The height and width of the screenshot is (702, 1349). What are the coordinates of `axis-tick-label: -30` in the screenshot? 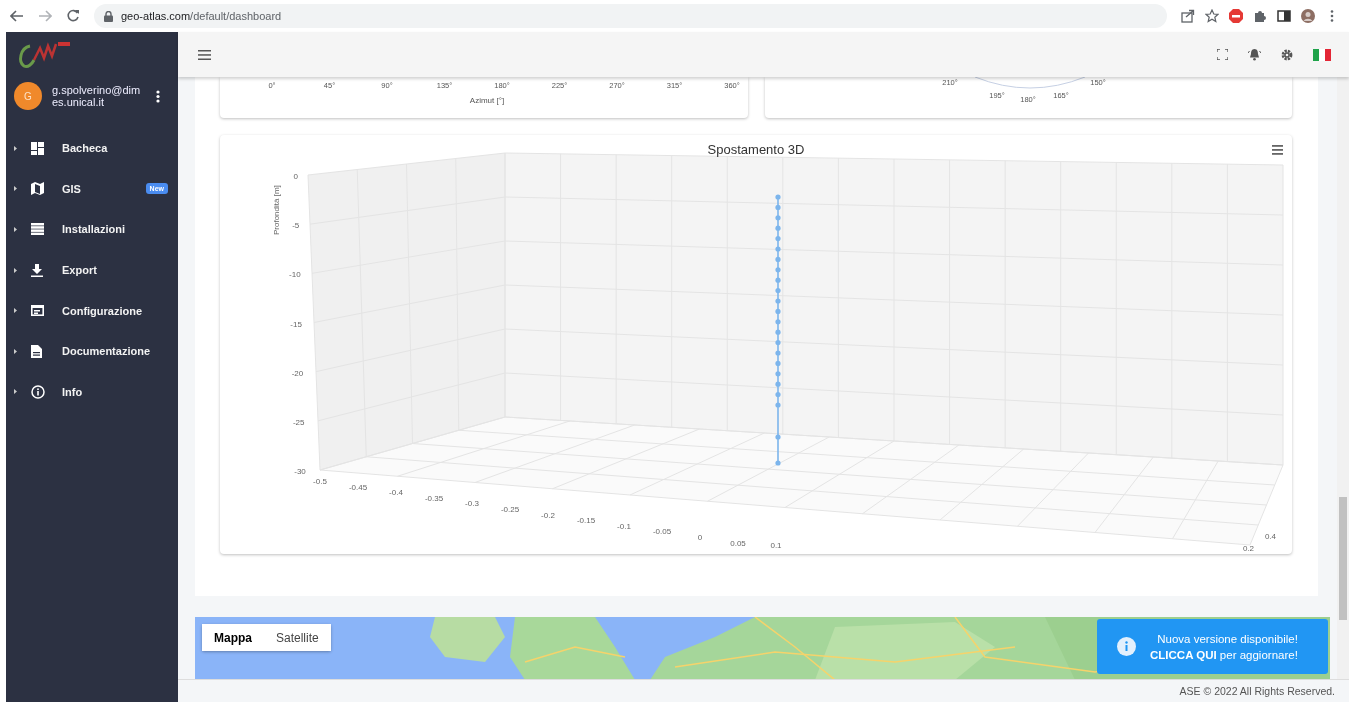 It's located at (300, 472).